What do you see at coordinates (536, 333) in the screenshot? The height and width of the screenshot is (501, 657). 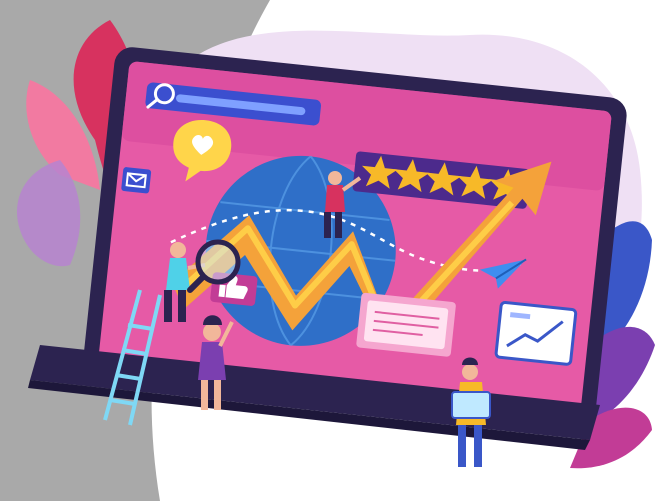 I see `chart-card-icon` at bounding box center [536, 333].